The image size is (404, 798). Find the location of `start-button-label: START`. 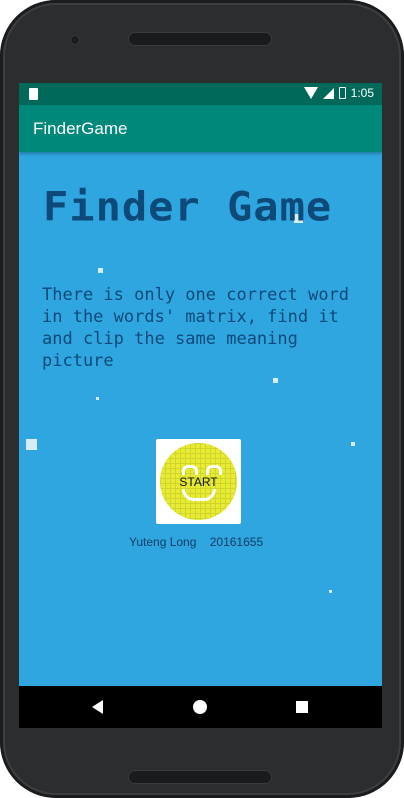

start-button-label: START is located at coordinates (198, 481).